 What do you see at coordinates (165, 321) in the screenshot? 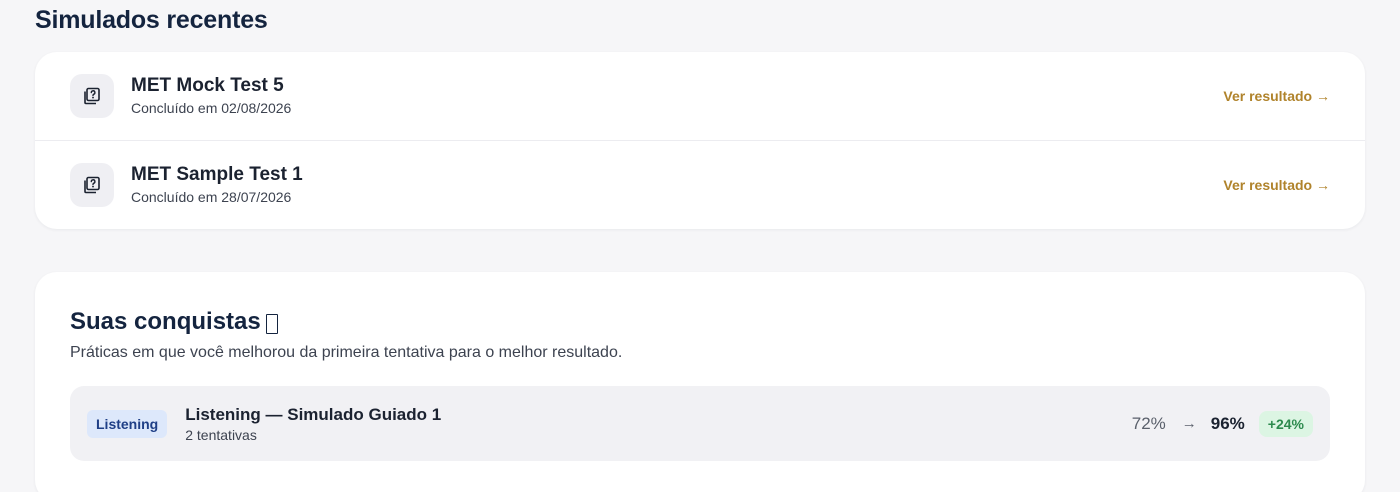
I see `achievements-title: Suas conquistas` at bounding box center [165, 321].